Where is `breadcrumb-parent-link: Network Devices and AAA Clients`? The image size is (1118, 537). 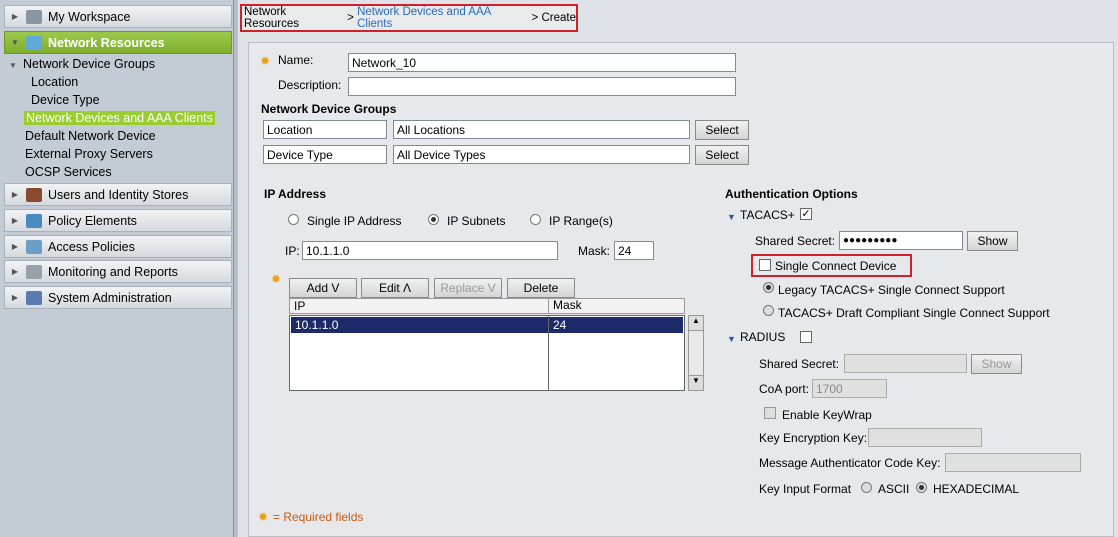 breadcrumb-parent-link: Network Devices and AAA Clients is located at coordinates (442, 18).